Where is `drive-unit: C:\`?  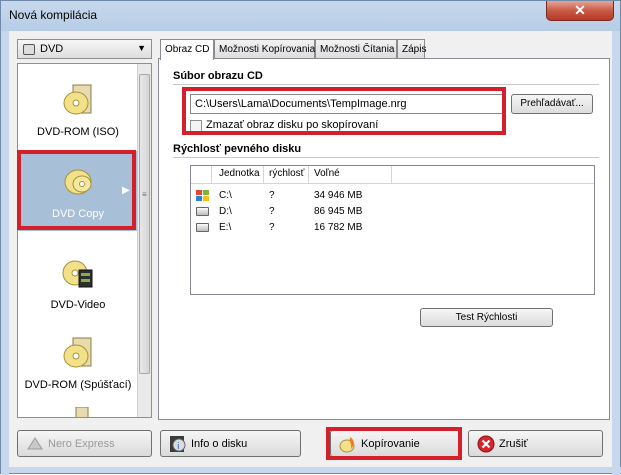
drive-unit: C:\ is located at coordinates (225, 195).